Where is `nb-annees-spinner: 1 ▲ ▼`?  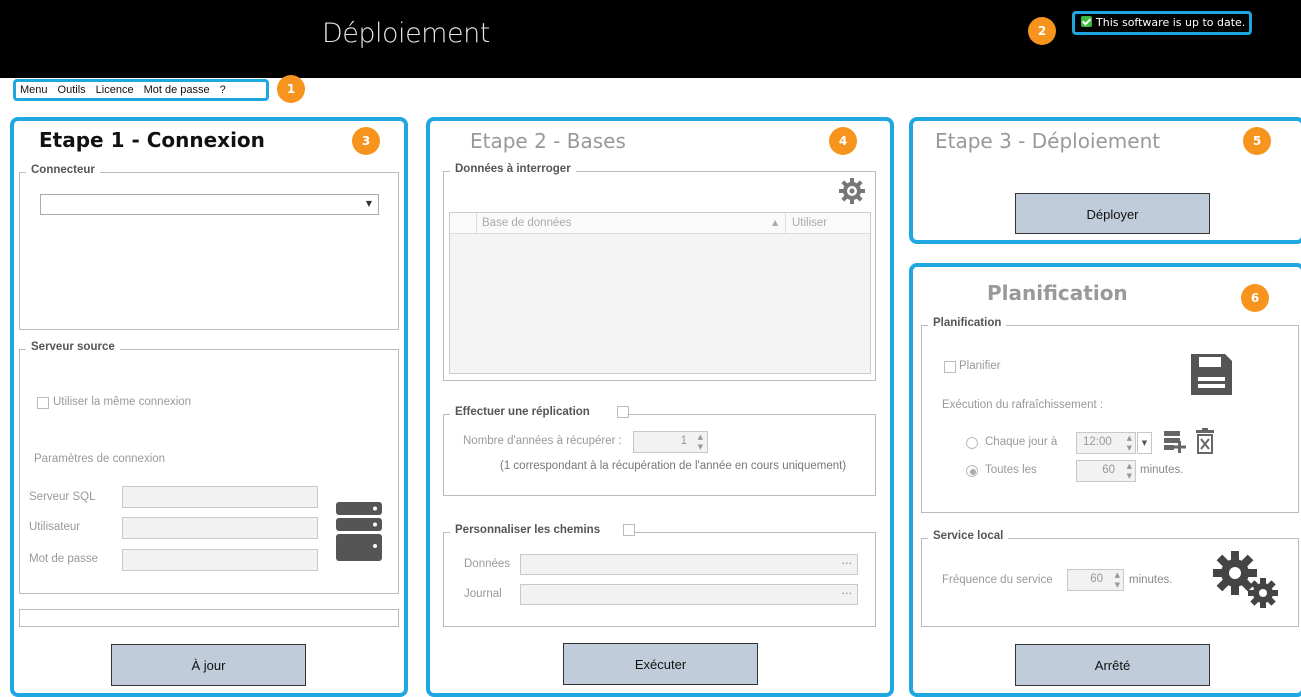 nb-annees-spinner: 1 ▲ ▼ is located at coordinates (670, 442).